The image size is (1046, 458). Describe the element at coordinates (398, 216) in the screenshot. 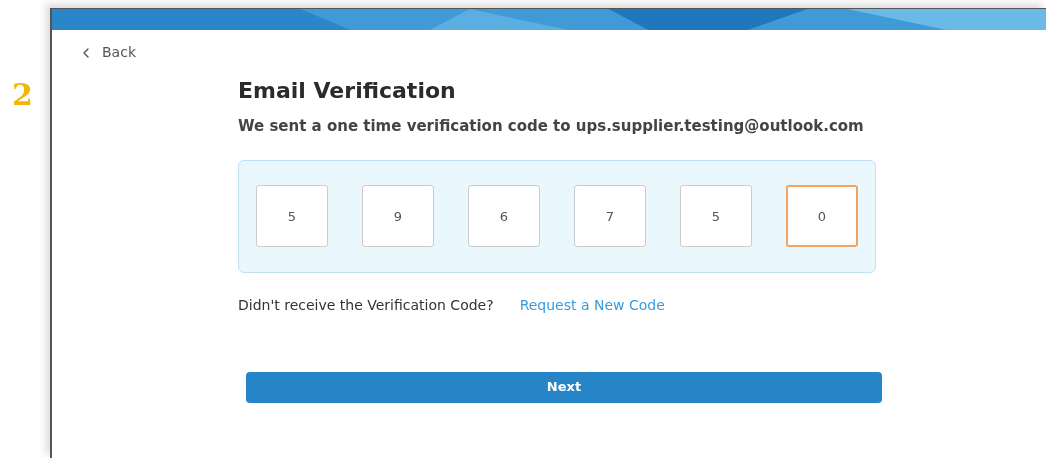

I see `digit-field: 9` at that location.